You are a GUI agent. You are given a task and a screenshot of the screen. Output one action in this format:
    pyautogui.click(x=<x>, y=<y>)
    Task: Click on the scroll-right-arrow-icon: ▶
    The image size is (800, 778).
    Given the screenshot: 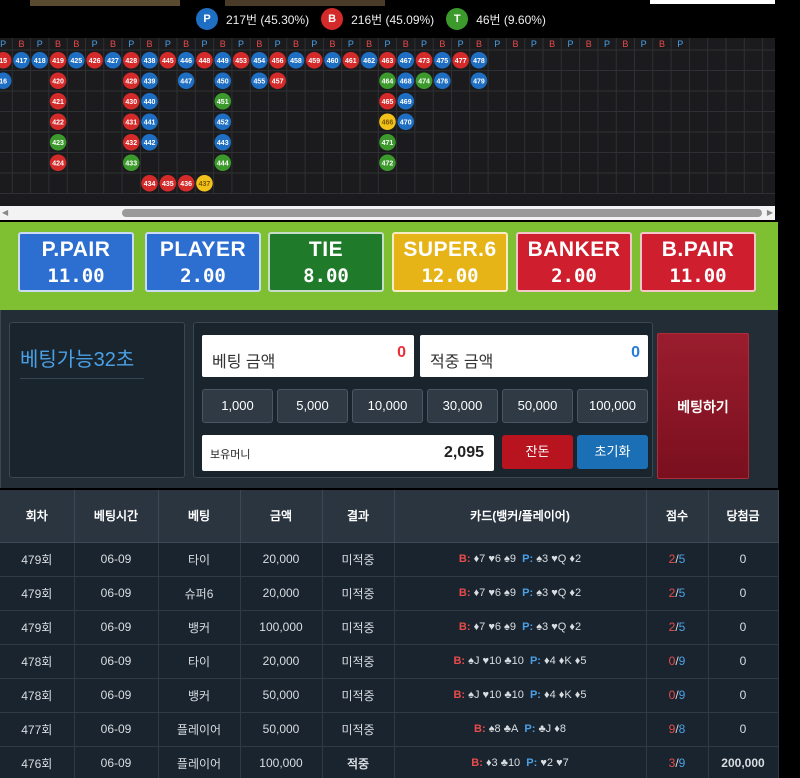 What is the action you would take?
    pyautogui.click(x=770, y=212)
    